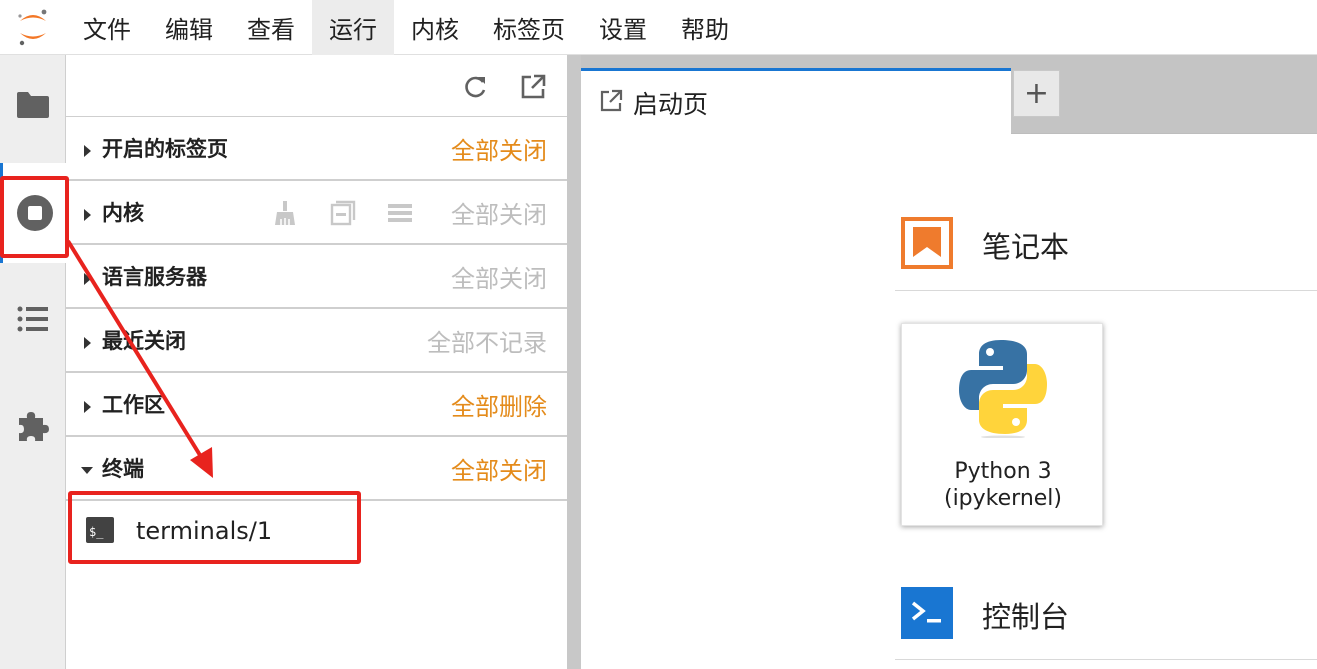  I want to click on forget-all-button: 全部不记录, so click(487, 340).